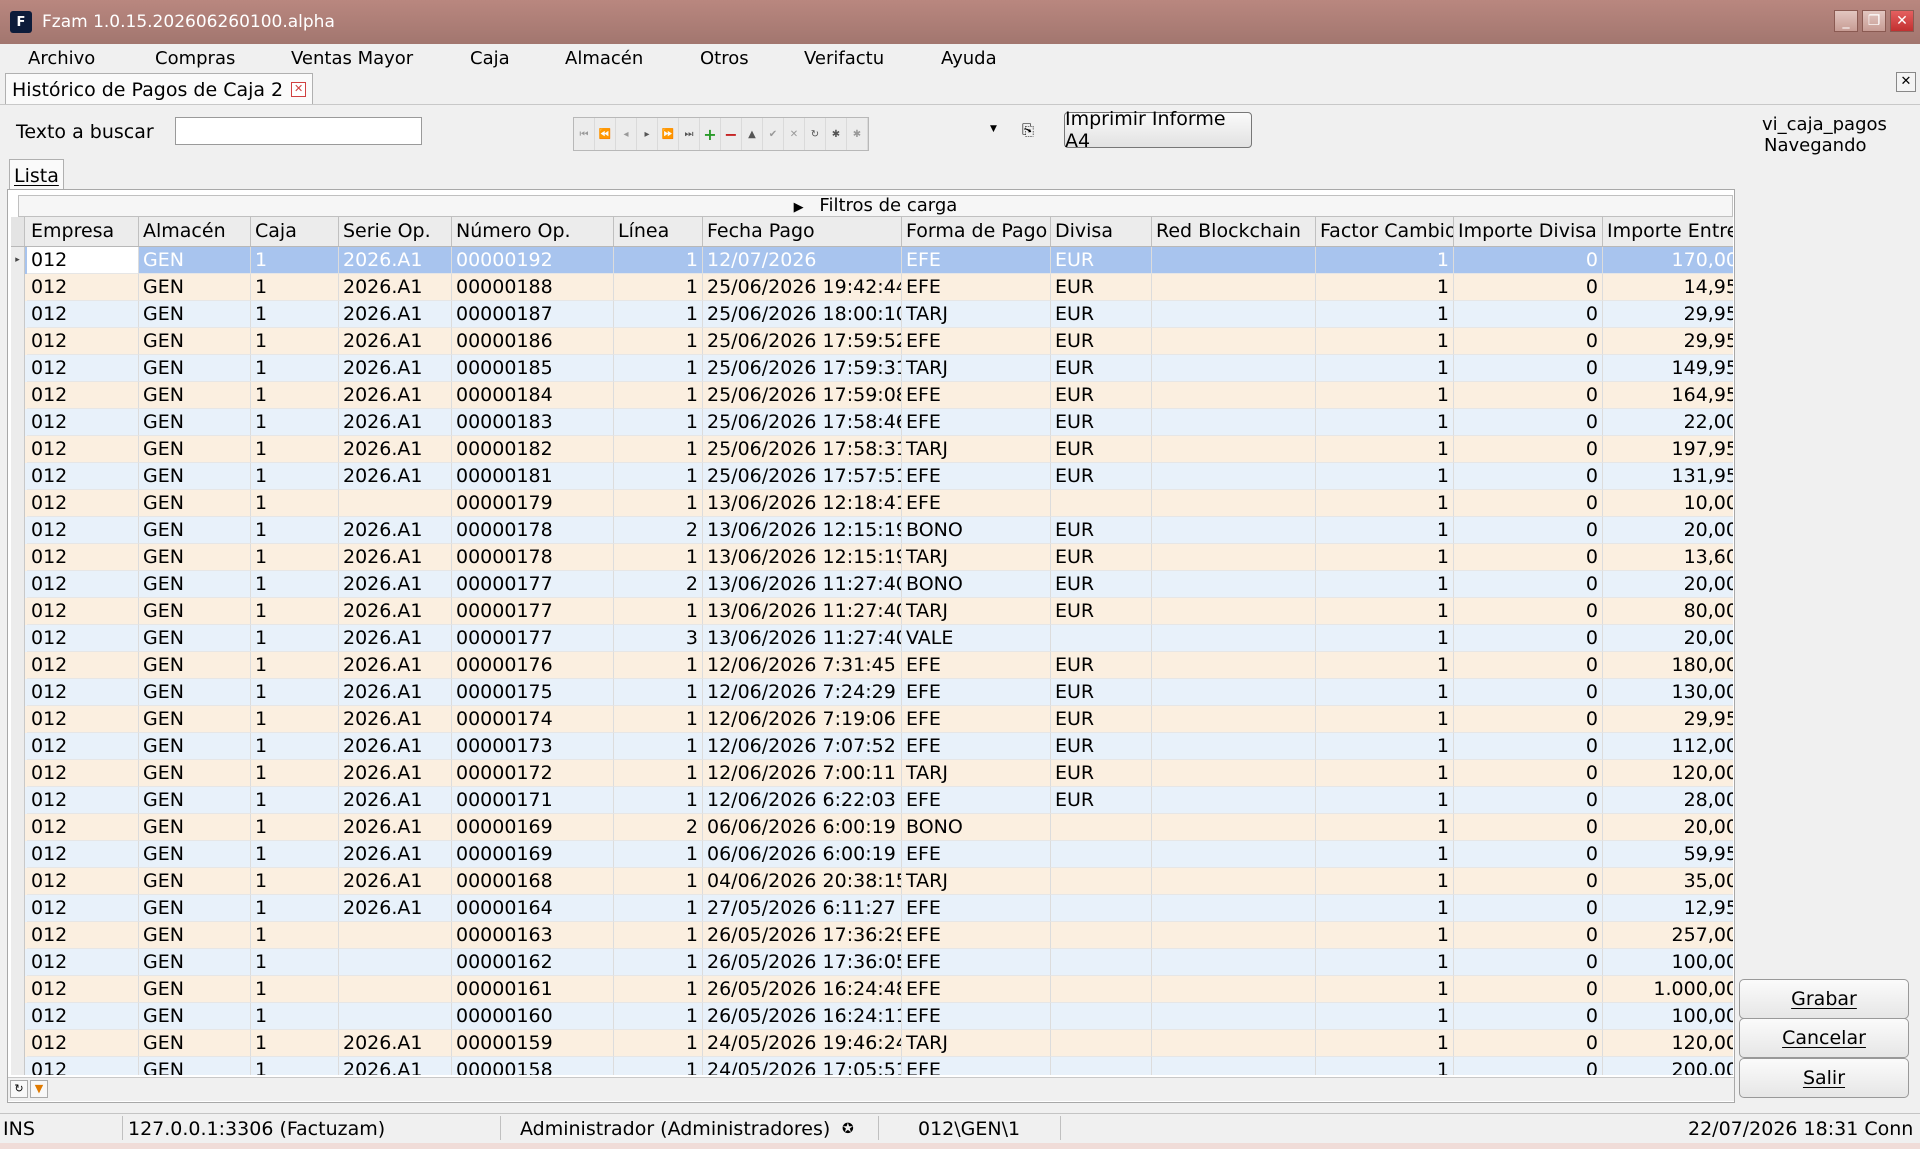 The width and height of the screenshot is (1920, 1149). I want to click on cell-importe-entregado: 10,00, so click(1668, 503).